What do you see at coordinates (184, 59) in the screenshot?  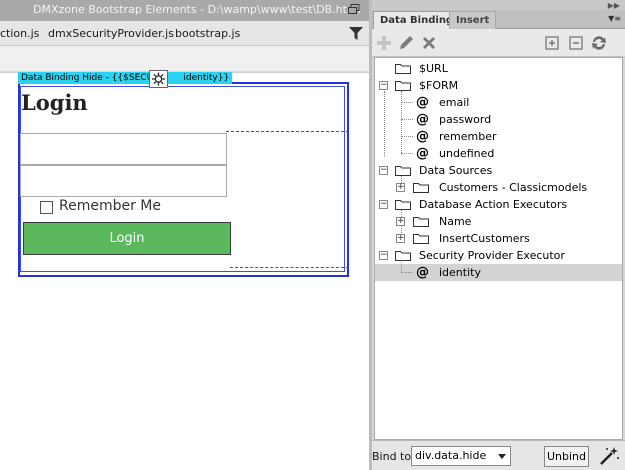 I see `document-toolbar` at bounding box center [184, 59].